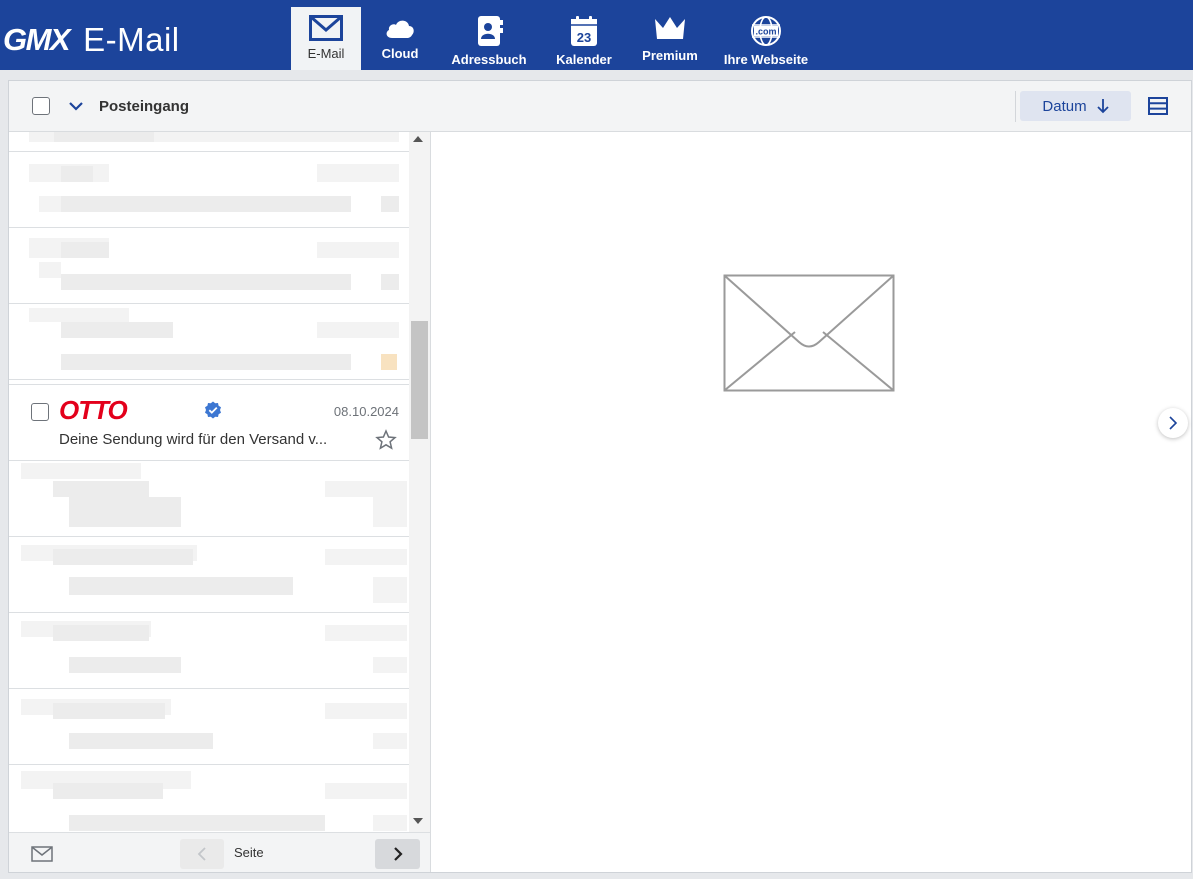 The height and width of the screenshot is (879, 1193). What do you see at coordinates (489, 59) in the screenshot?
I see `nav-addressbook-label: Adressbuch` at bounding box center [489, 59].